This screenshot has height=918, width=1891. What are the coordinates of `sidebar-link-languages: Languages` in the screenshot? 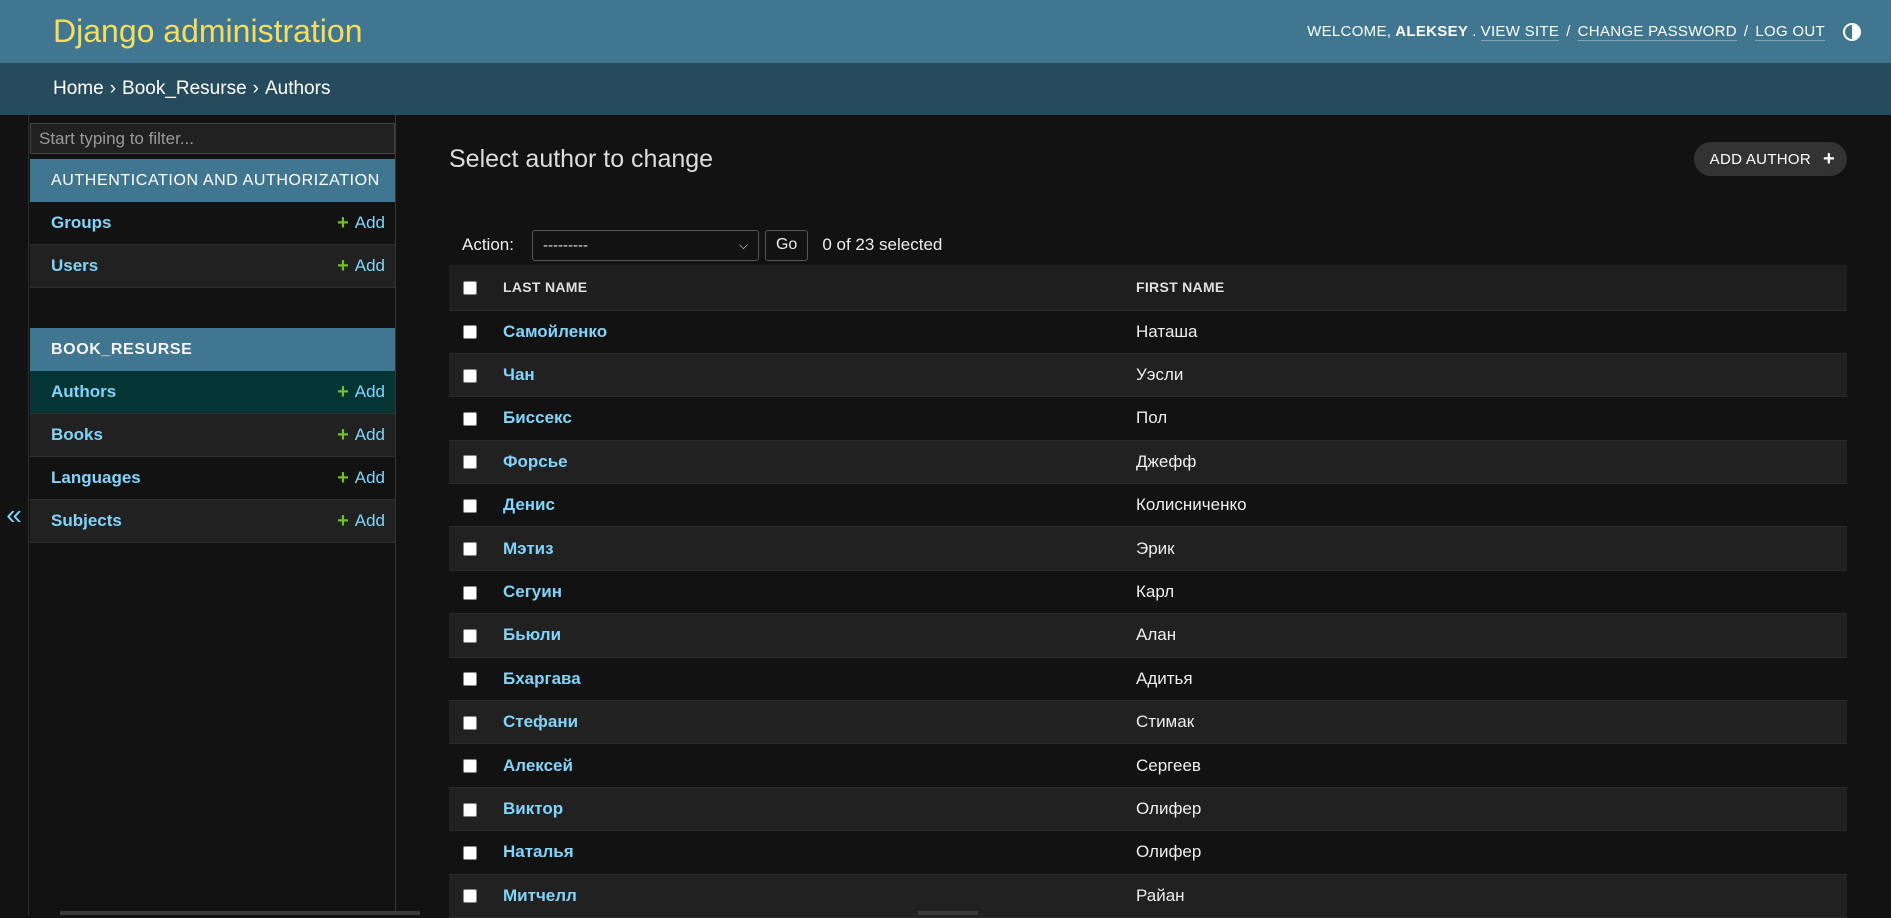 It's located at (96, 478).